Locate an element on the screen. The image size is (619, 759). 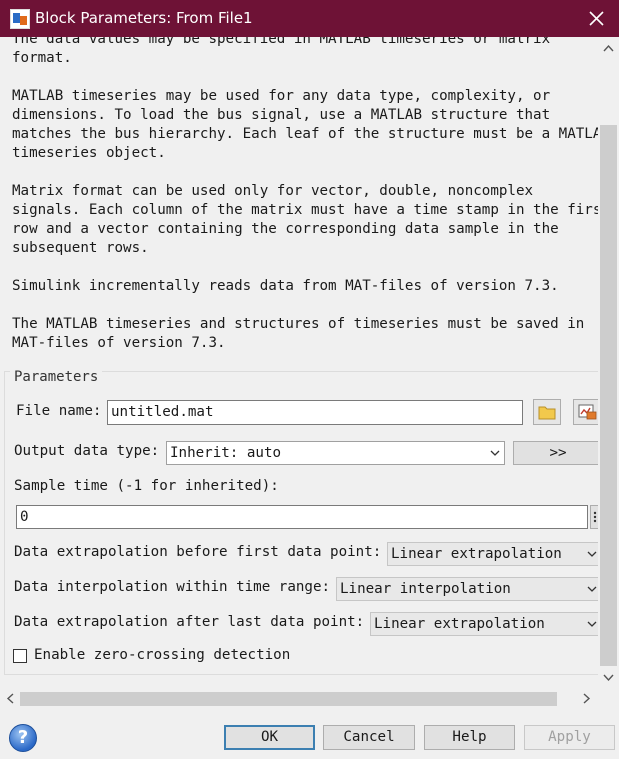
extrapolation-after-select: Linear extrapolation is located at coordinates (484, 624).